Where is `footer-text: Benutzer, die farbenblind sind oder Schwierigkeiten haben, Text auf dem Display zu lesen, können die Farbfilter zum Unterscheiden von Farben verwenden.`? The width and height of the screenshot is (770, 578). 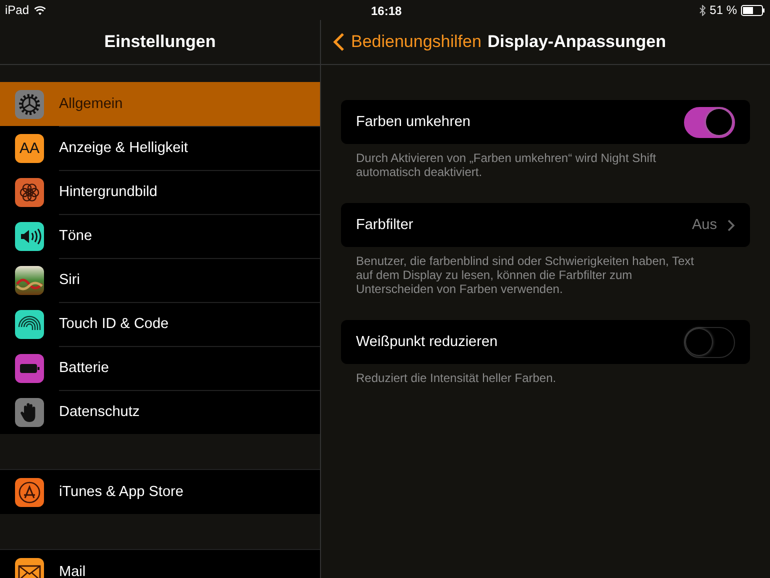
footer-text: Benutzer, die farbenblind sind oder Schwierigkeiten haben, Text auf dem Display zu lesen, können die Farbfilter zum Unterscheiden von Farben verwenden. is located at coordinates (525, 274).